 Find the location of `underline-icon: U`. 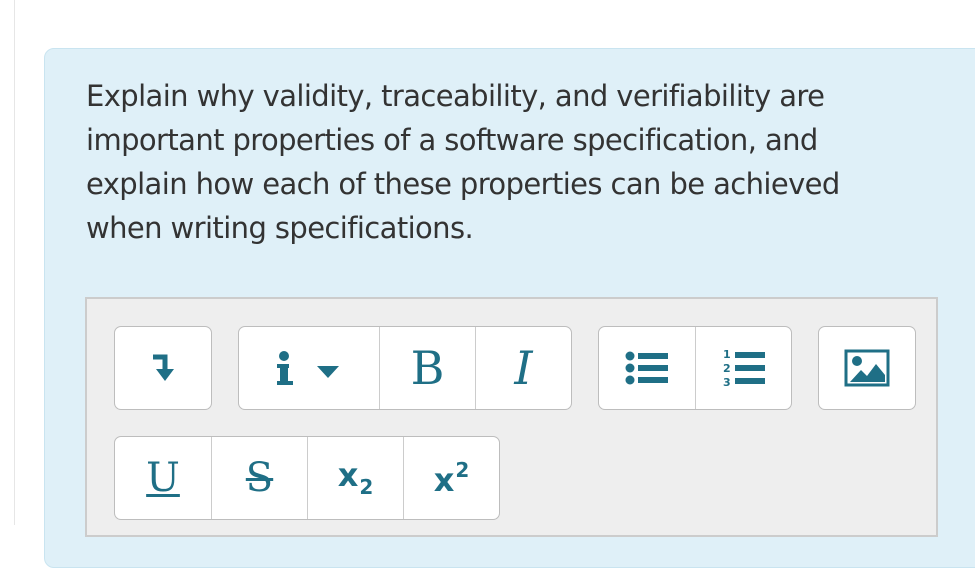

underline-icon: U is located at coordinates (163, 478).